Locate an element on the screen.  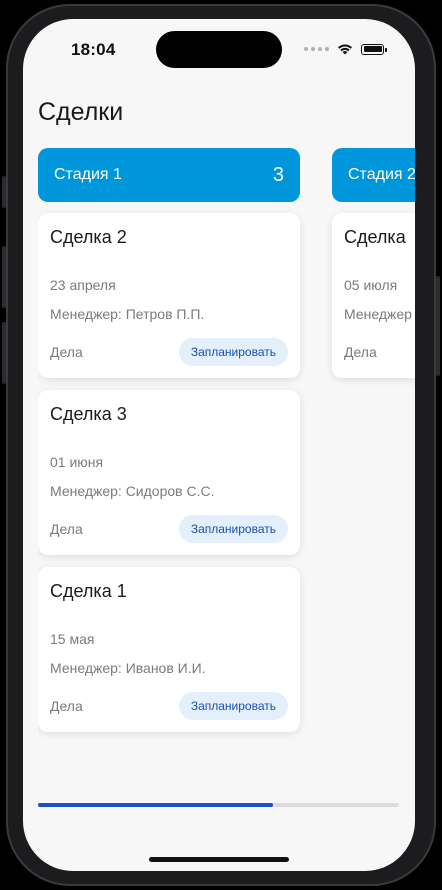
deal-title: Сделка 2 is located at coordinates (88, 237).